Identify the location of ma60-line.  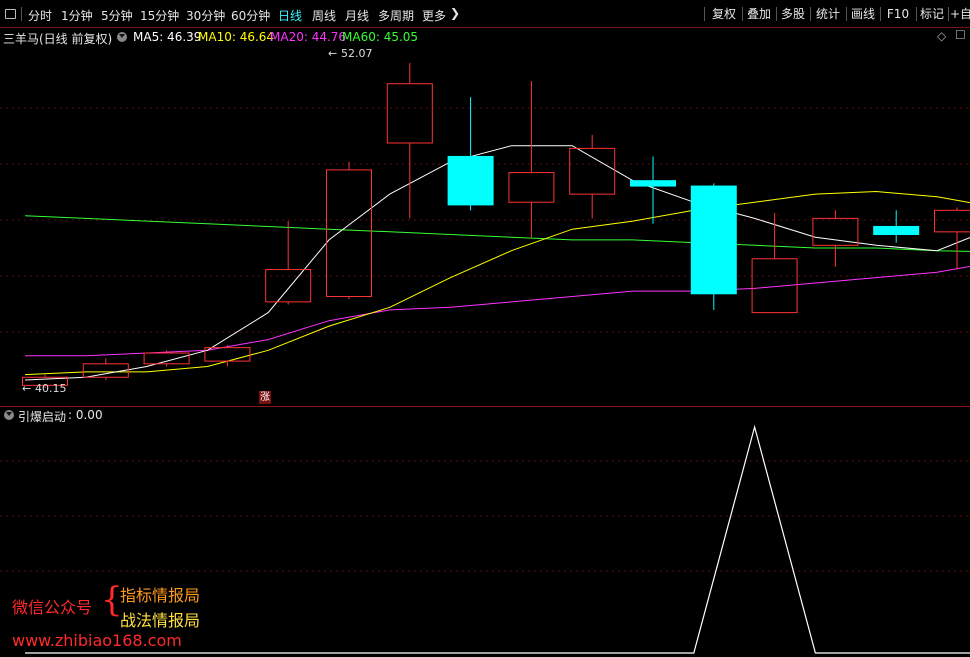
(497, 233).